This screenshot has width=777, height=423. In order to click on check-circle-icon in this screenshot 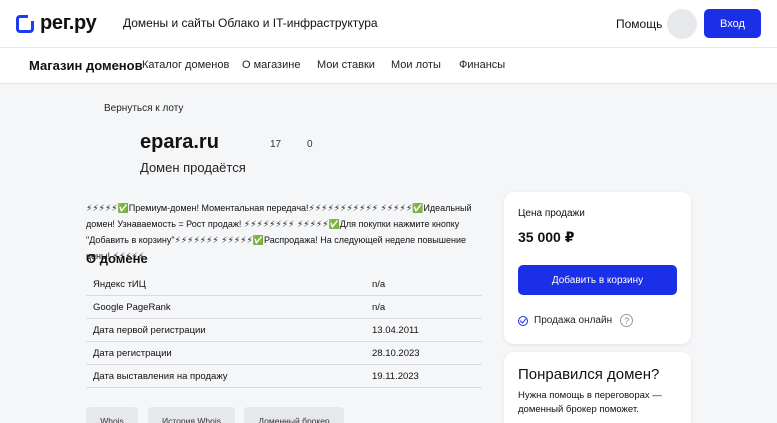, I will do `click(523, 320)`.